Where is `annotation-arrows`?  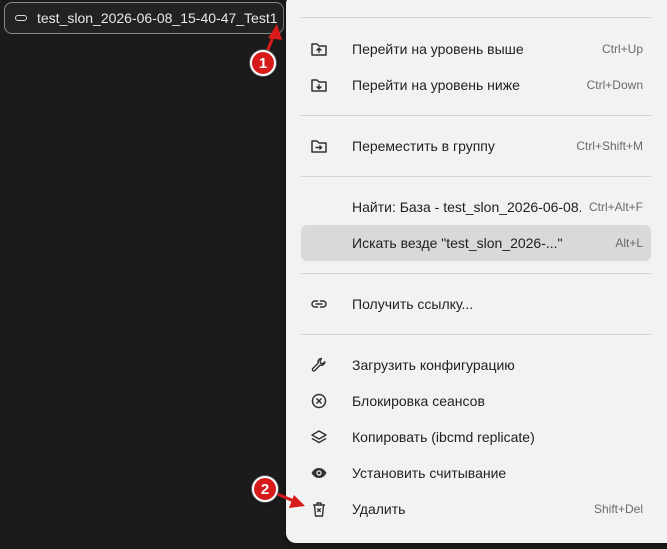
annotation-arrows is located at coordinates (283, 266).